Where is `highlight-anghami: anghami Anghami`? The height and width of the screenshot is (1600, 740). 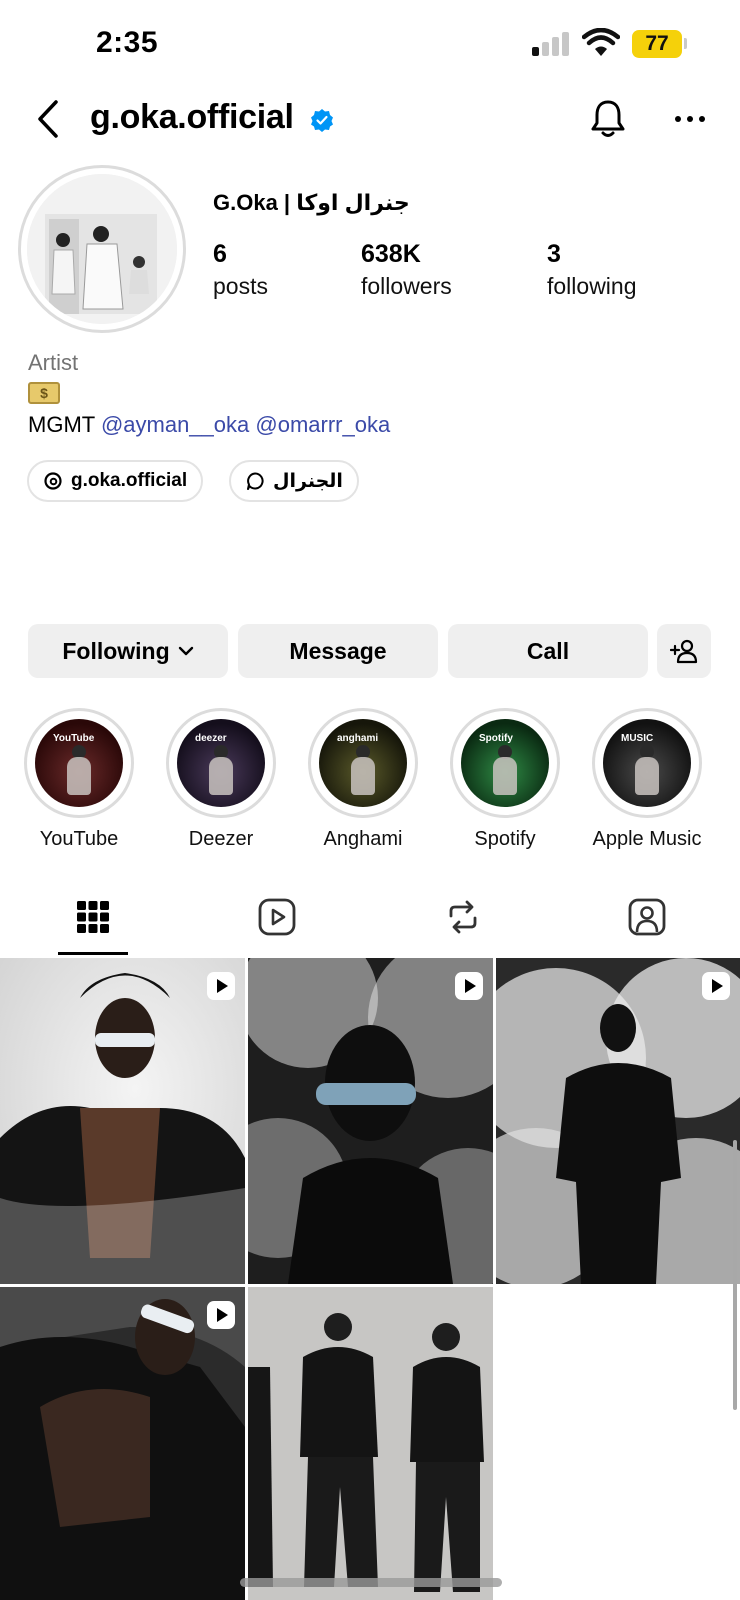 highlight-anghami: anghami Anghami is located at coordinates (363, 779).